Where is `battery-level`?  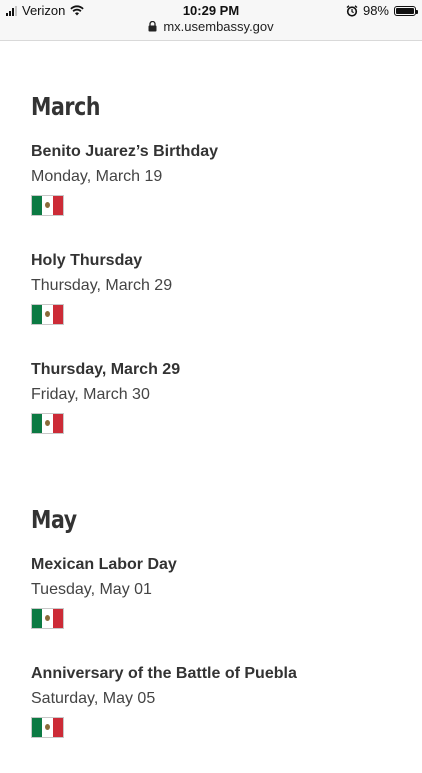 battery-level is located at coordinates (405, 10).